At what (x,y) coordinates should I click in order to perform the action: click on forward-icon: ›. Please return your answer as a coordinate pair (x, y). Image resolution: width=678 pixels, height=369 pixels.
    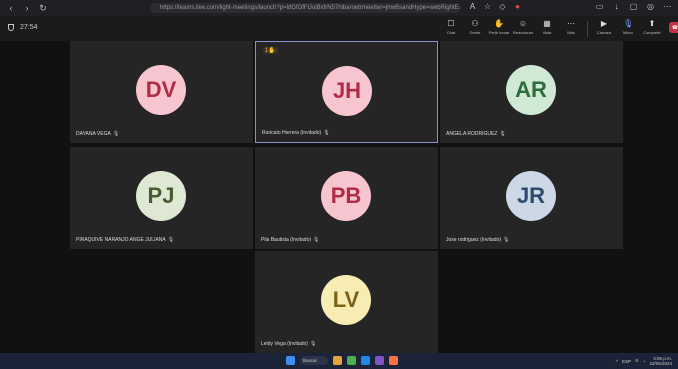
    Looking at the image, I should click on (27, 8).